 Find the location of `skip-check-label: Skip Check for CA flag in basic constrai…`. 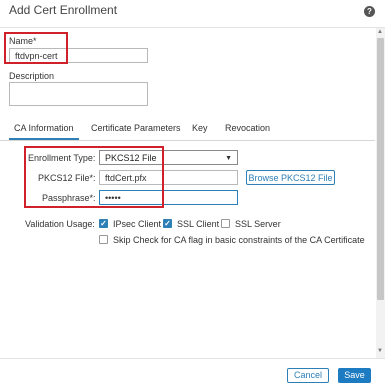

skip-check-label: Skip Check for CA flag in basic constrai… is located at coordinates (239, 240).